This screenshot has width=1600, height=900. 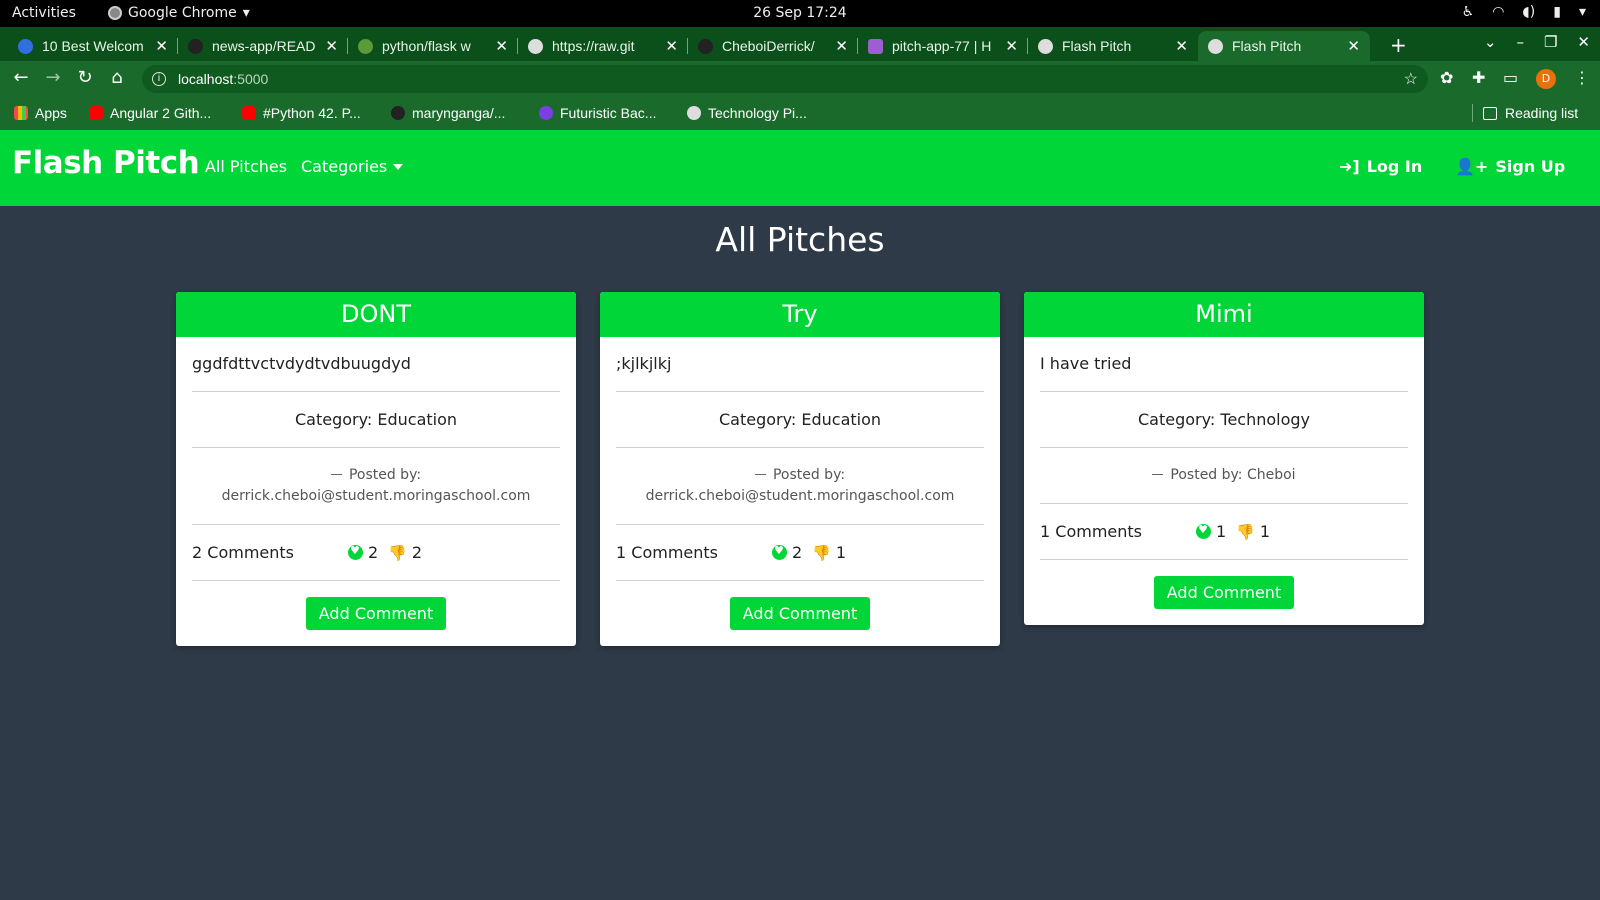 What do you see at coordinates (1478, 77) in the screenshot?
I see `extensions-puzzle-icon: ✚` at bounding box center [1478, 77].